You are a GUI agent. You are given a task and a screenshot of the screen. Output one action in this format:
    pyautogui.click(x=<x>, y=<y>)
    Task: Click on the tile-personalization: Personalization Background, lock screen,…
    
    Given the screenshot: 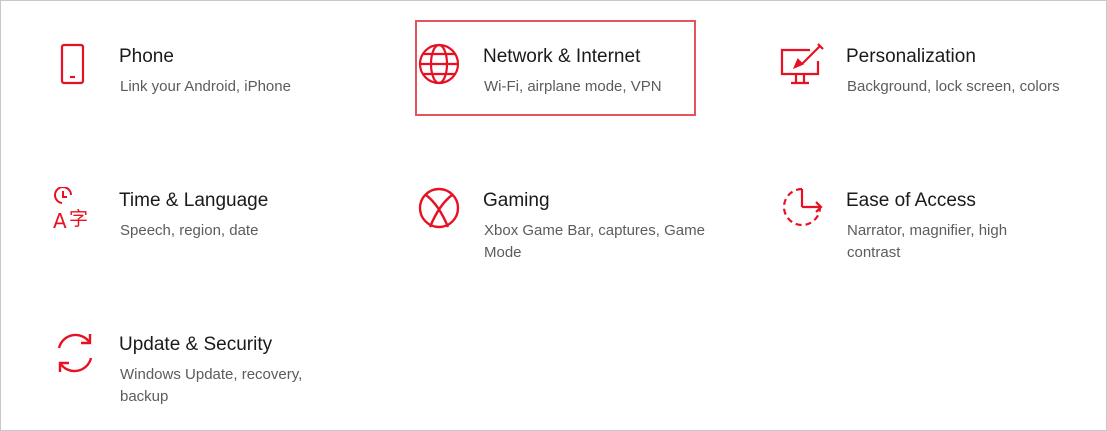 What is the action you would take?
    pyautogui.click(x=935, y=78)
    